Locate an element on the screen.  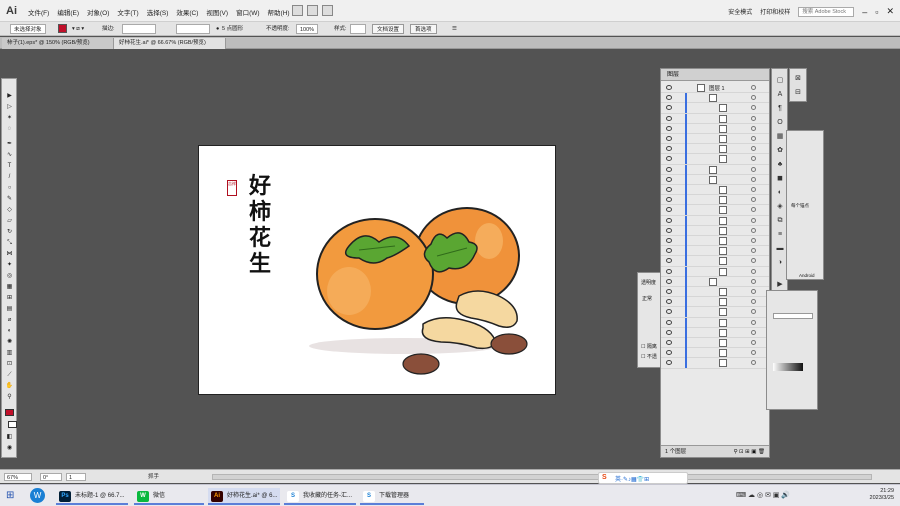
align-icon: ⊟ is located at coordinates (798, 93).